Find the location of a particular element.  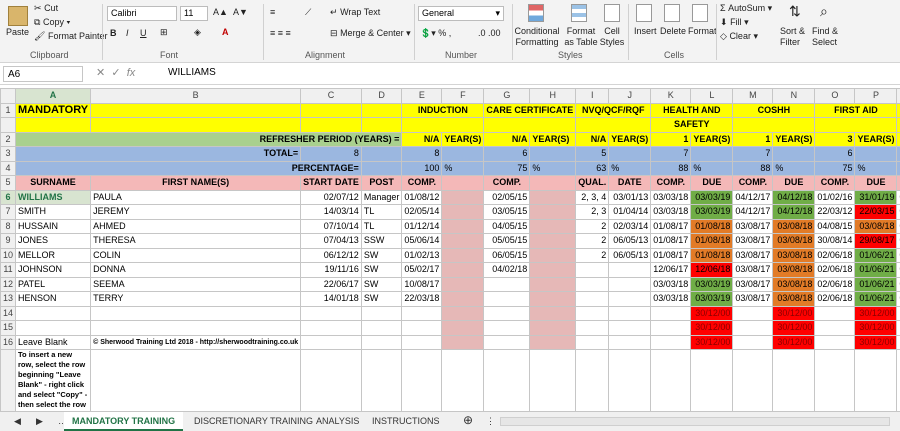

table-cell: AHMED is located at coordinates (196, 226).